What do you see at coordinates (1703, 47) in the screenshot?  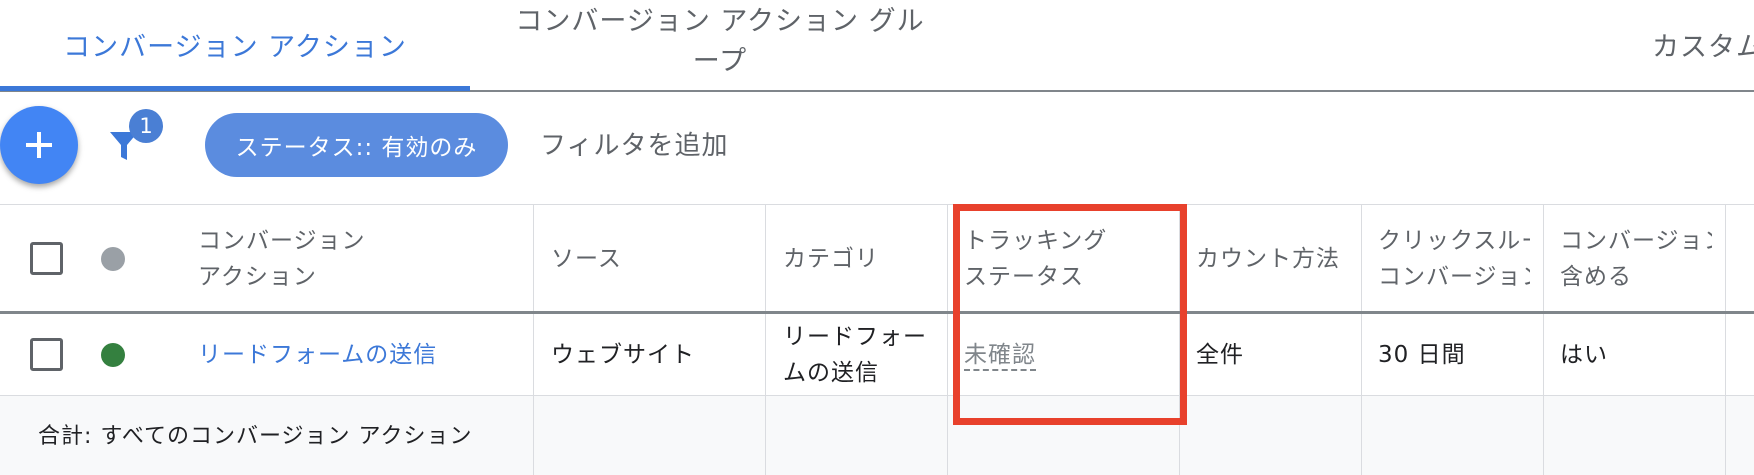 I see `tab-label: カスタム` at bounding box center [1703, 47].